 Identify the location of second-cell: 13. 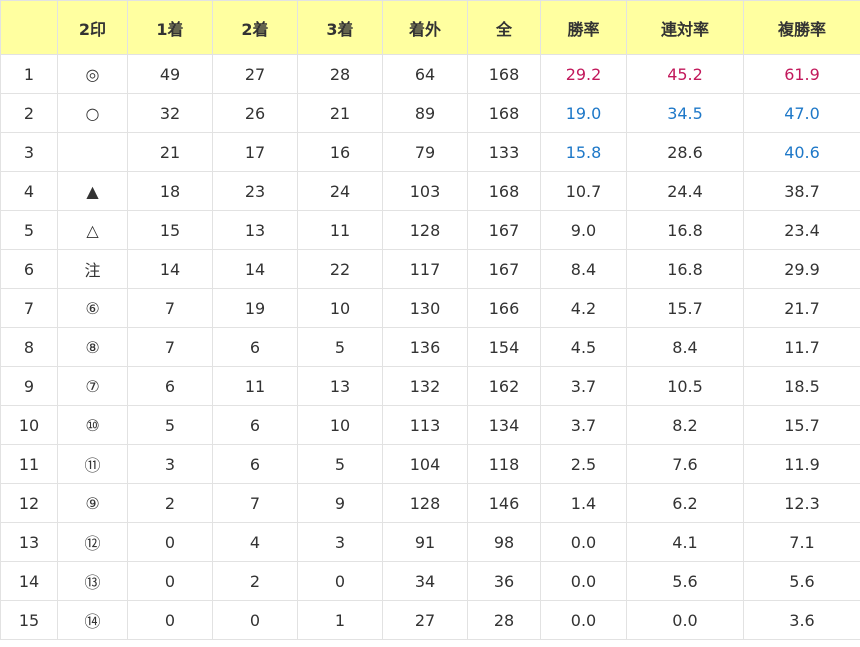
(255, 230).